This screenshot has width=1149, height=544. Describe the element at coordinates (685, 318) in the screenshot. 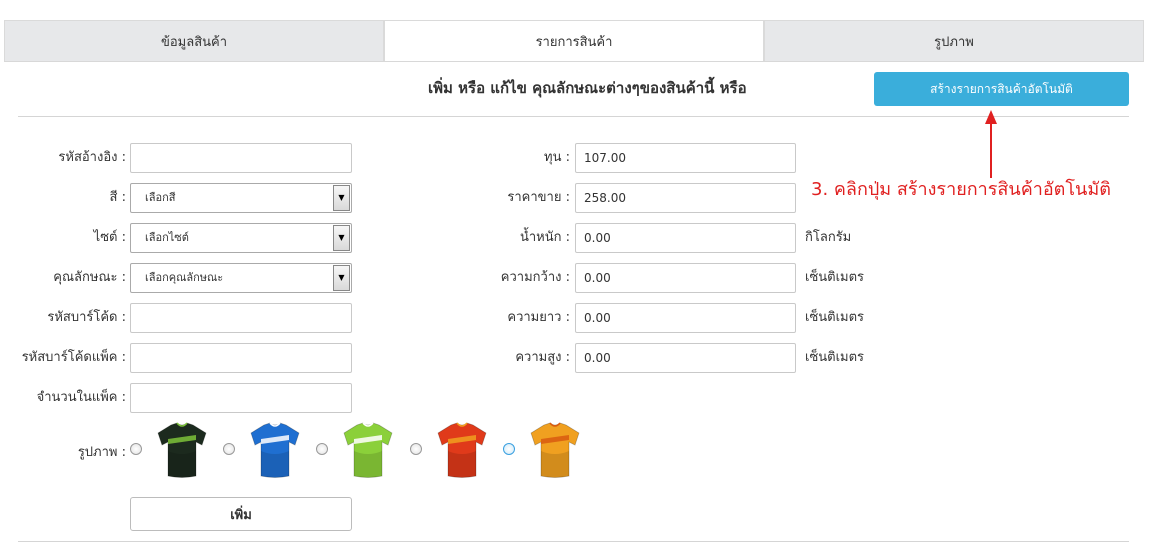

I see `length-input: 0.00` at that location.